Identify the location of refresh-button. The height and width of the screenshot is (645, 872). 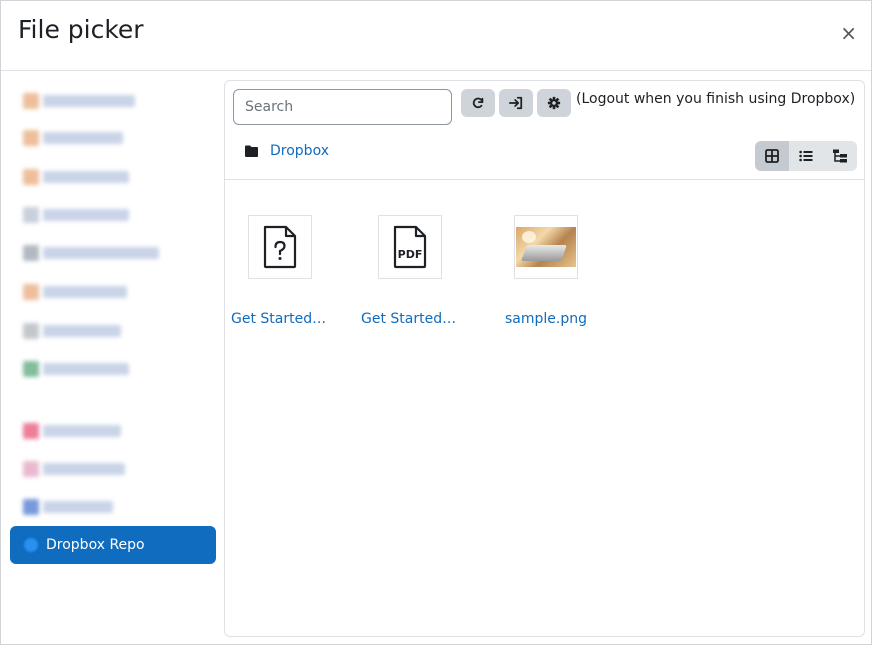
(478, 103).